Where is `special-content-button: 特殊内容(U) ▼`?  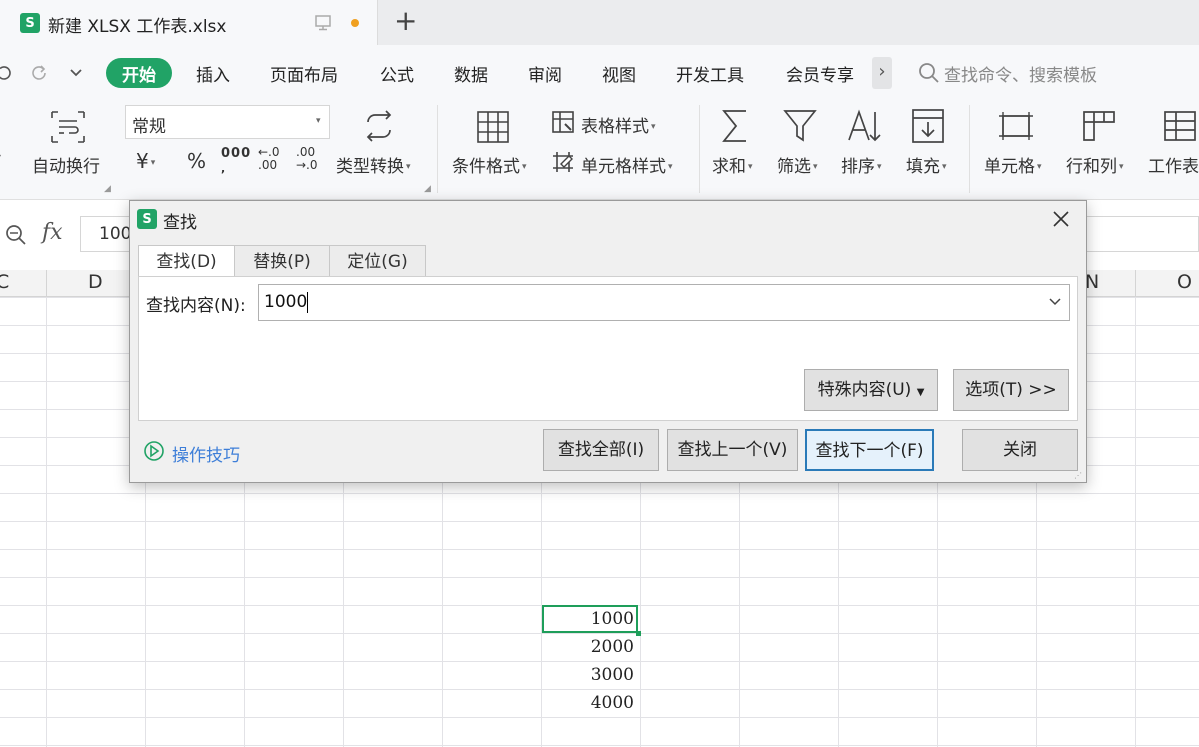
special-content-button: 特殊内容(U) ▼ is located at coordinates (871, 390).